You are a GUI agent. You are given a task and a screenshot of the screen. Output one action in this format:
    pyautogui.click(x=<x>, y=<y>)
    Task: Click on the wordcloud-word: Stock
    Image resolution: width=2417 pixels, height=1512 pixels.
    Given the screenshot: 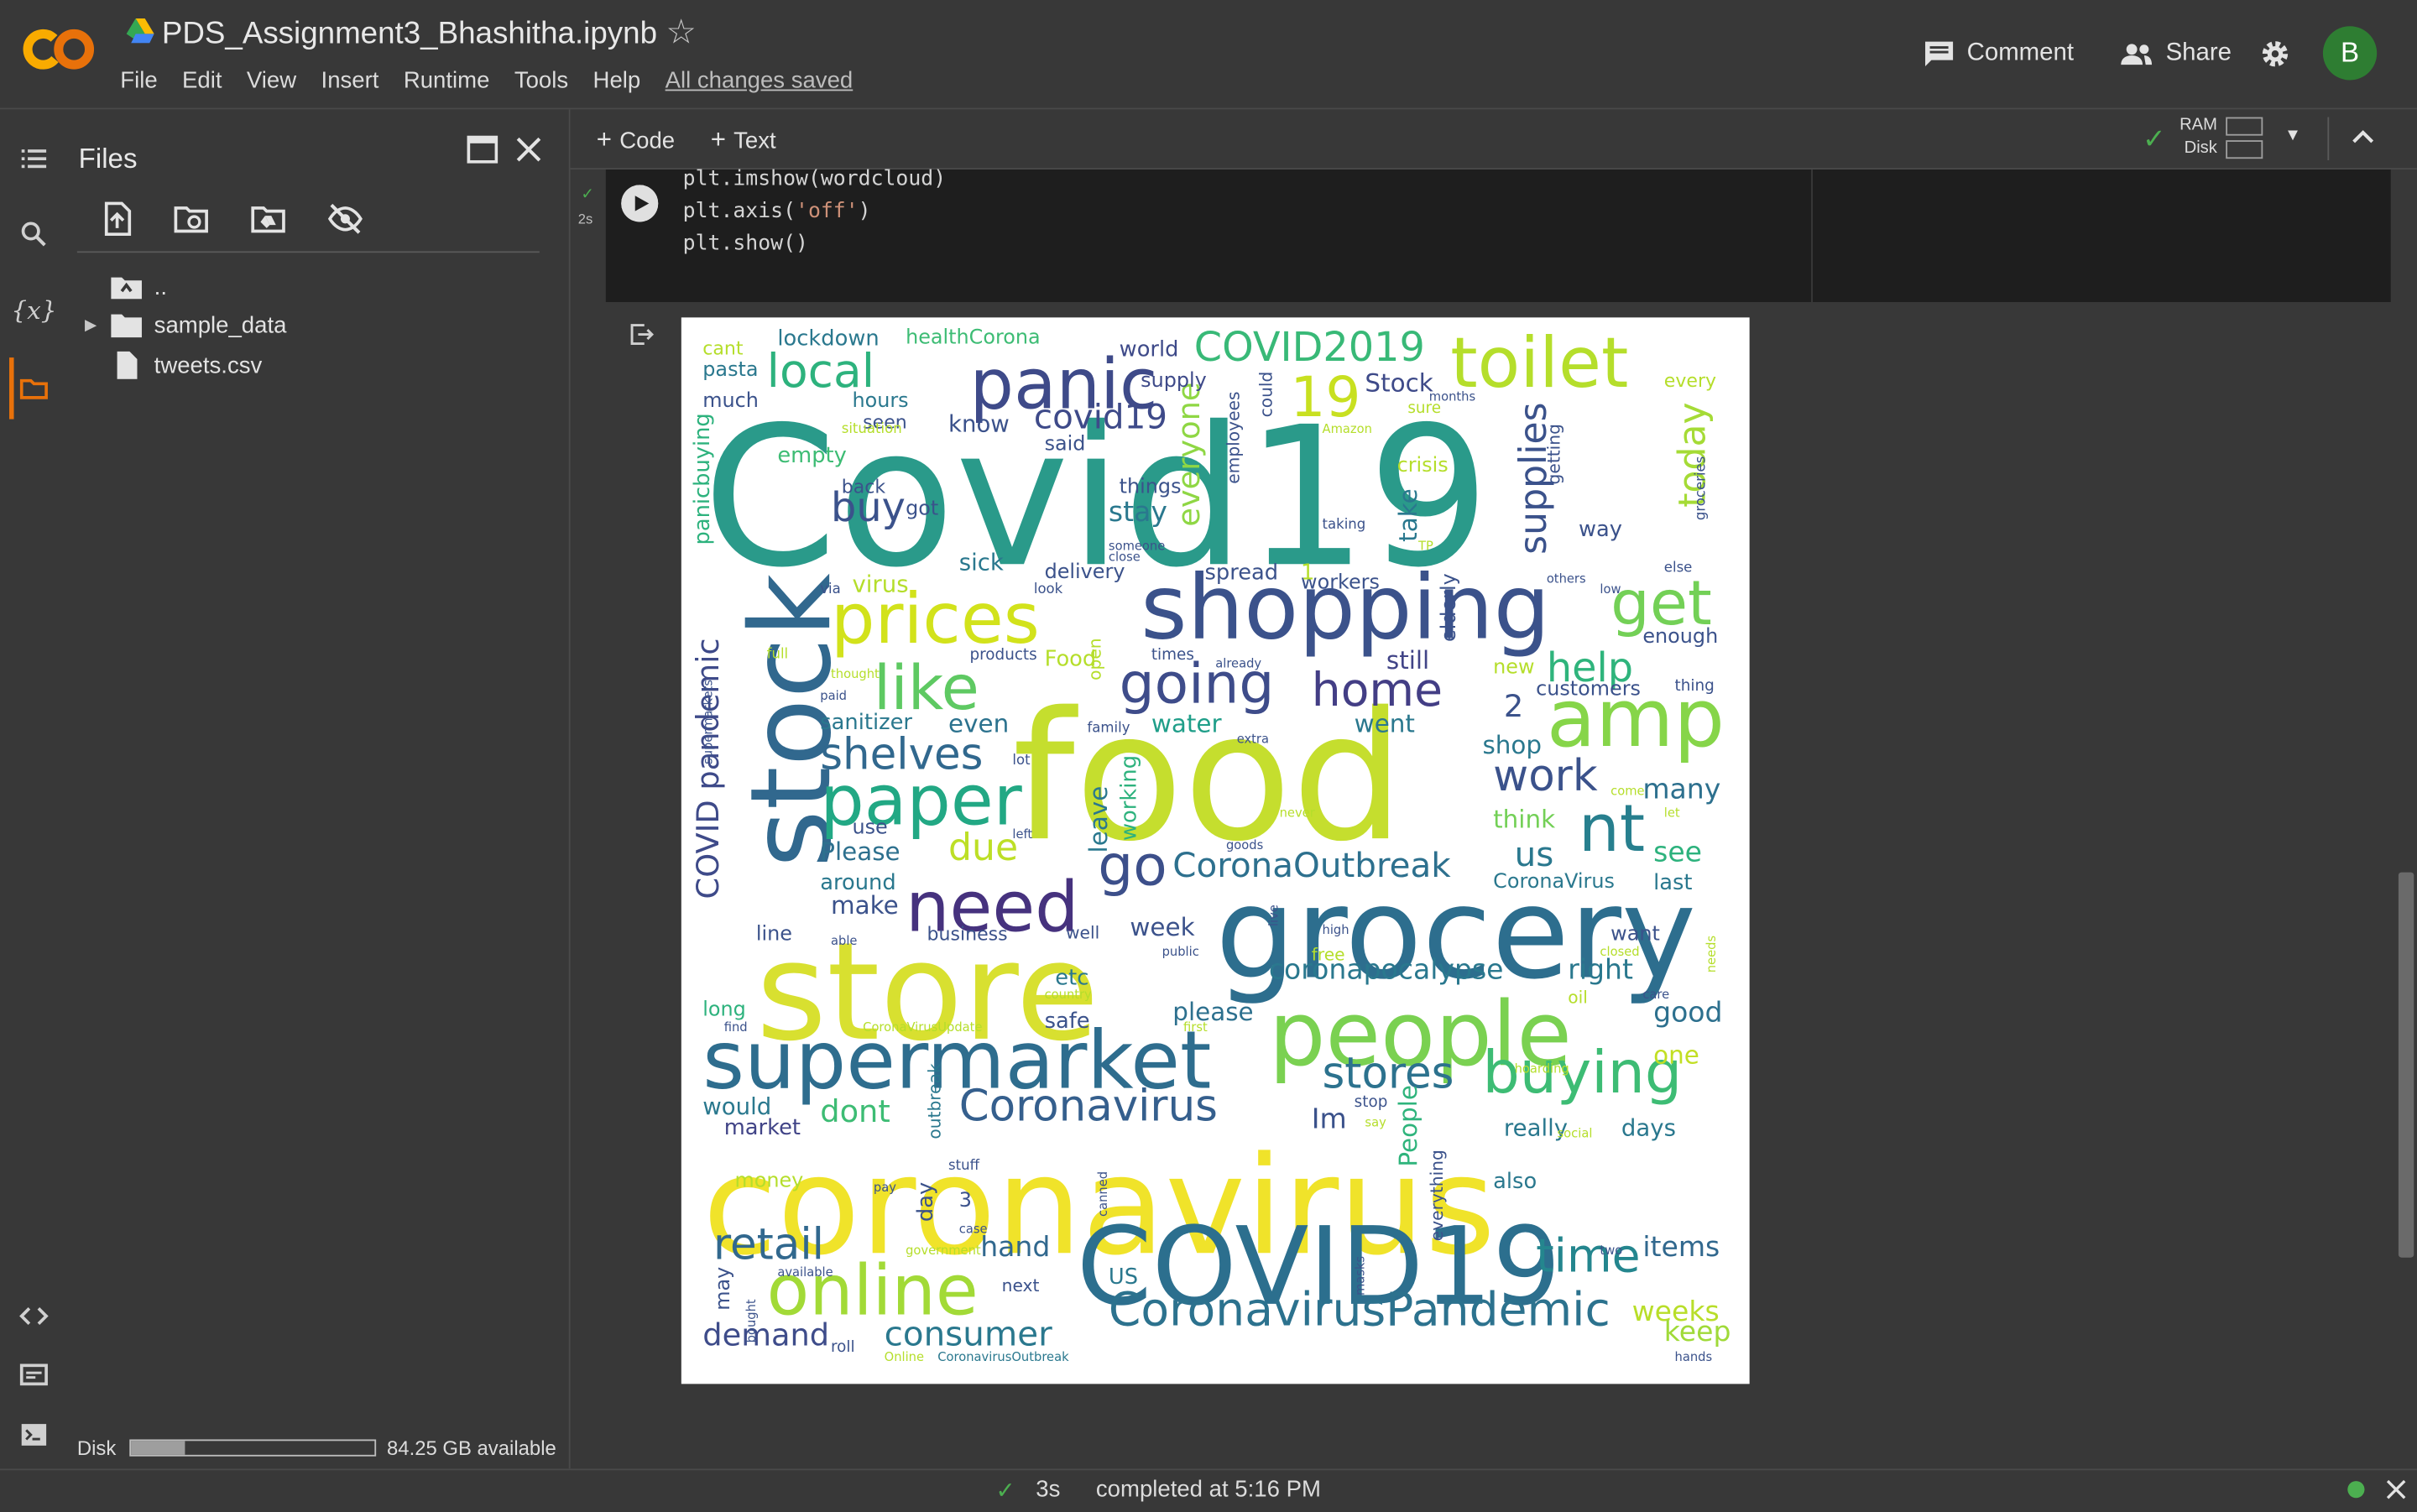 What is the action you would take?
    pyautogui.click(x=1399, y=383)
    